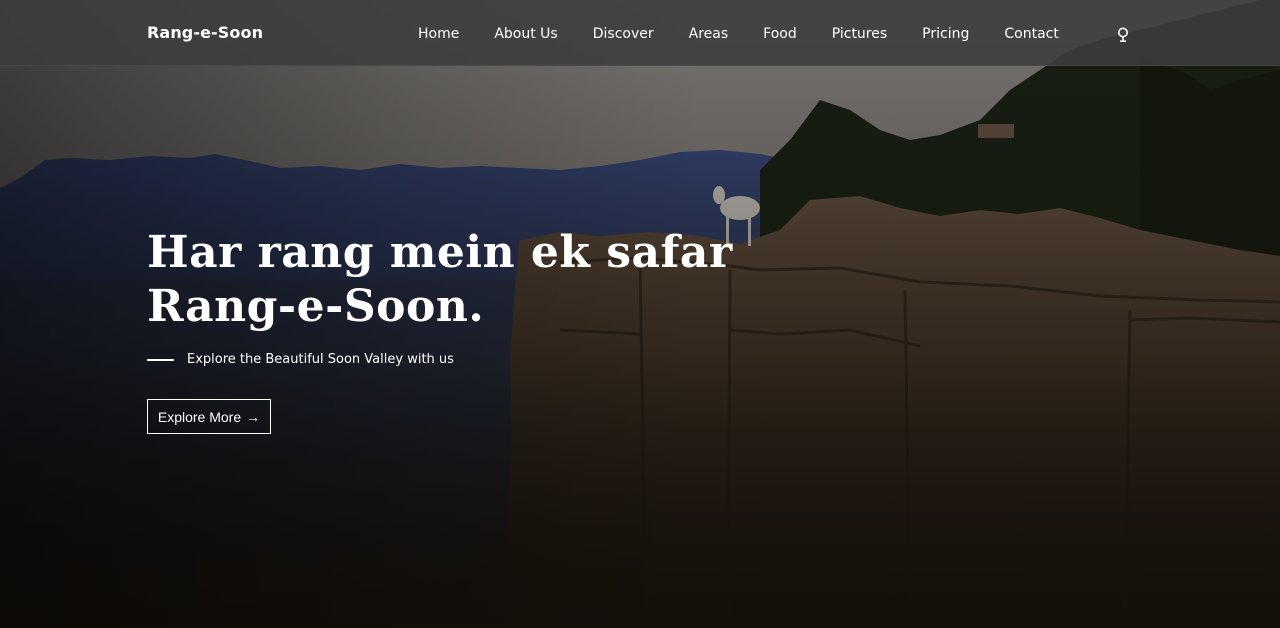 The width and height of the screenshot is (1280, 628). Describe the element at coordinates (525, 34) in the screenshot. I see `nav-link-about-us: About Us` at that location.